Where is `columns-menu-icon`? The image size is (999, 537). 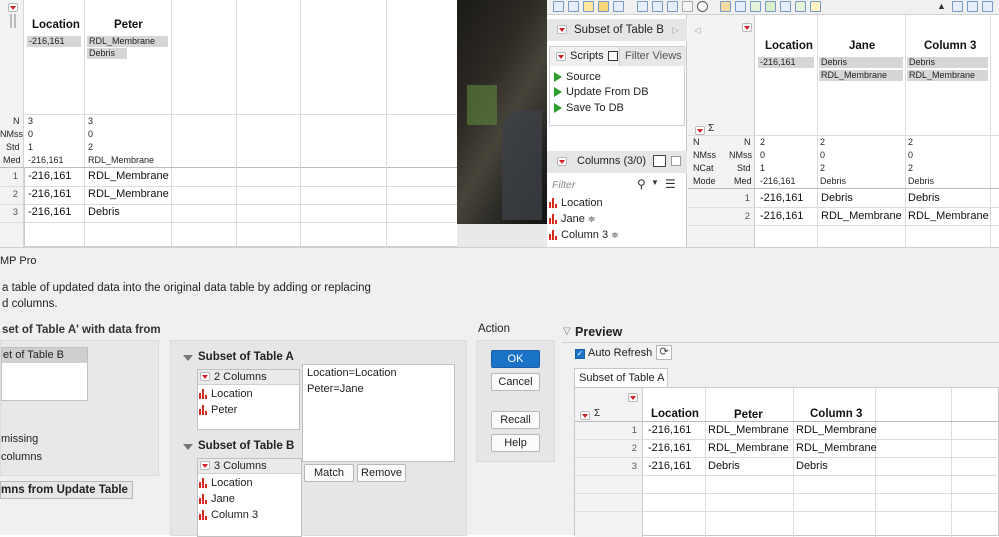 columns-menu-icon is located at coordinates (562, 161).